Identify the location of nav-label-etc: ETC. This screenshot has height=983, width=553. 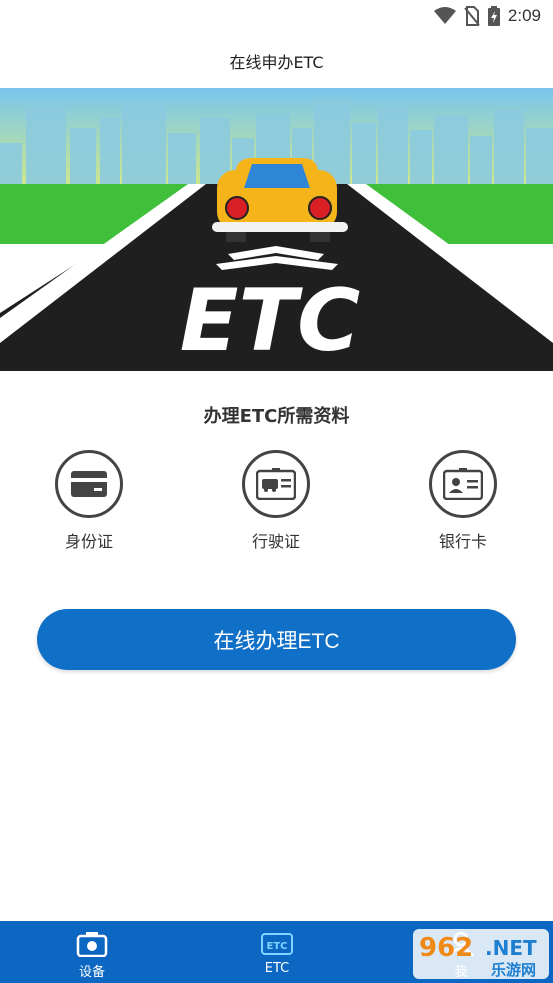
(277, 968).